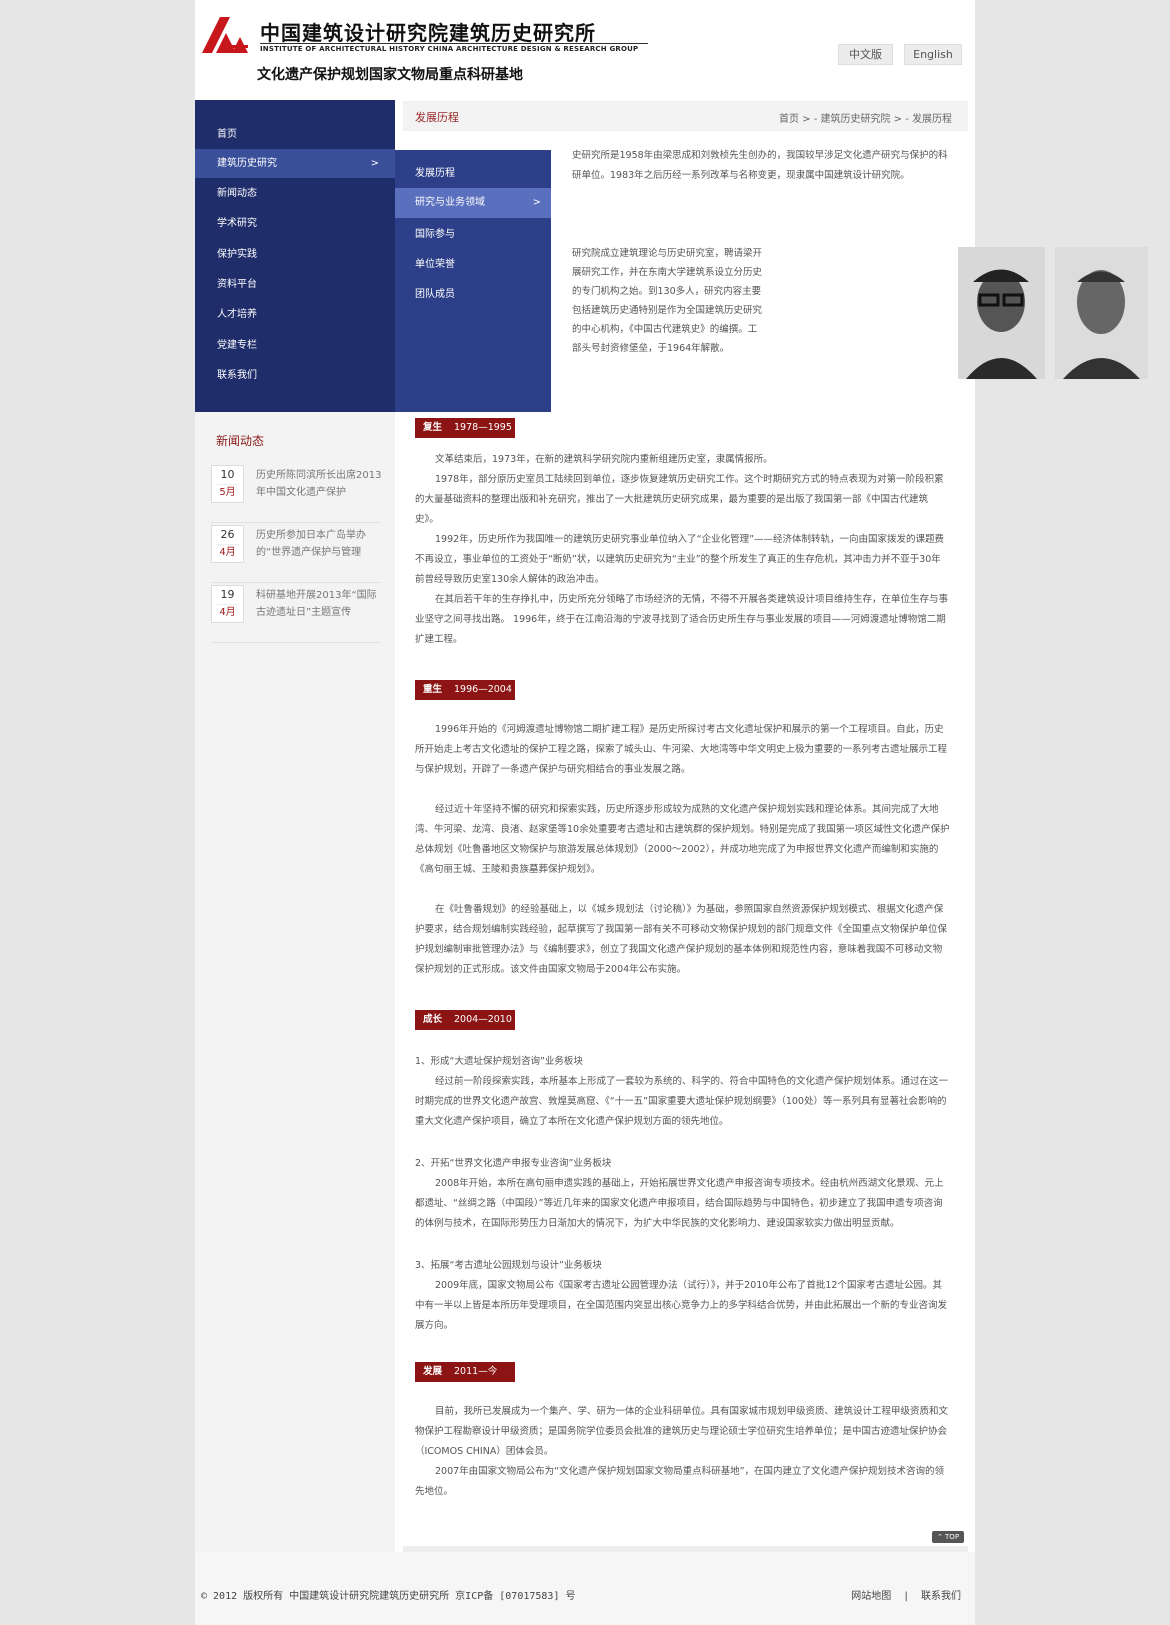 This screenshot has height=1625, width=1170. Describe the element at coordinates (295, 163) in the screenshot. I see `nav-item-architecture-history: 建筑历史研究 >` at that location.